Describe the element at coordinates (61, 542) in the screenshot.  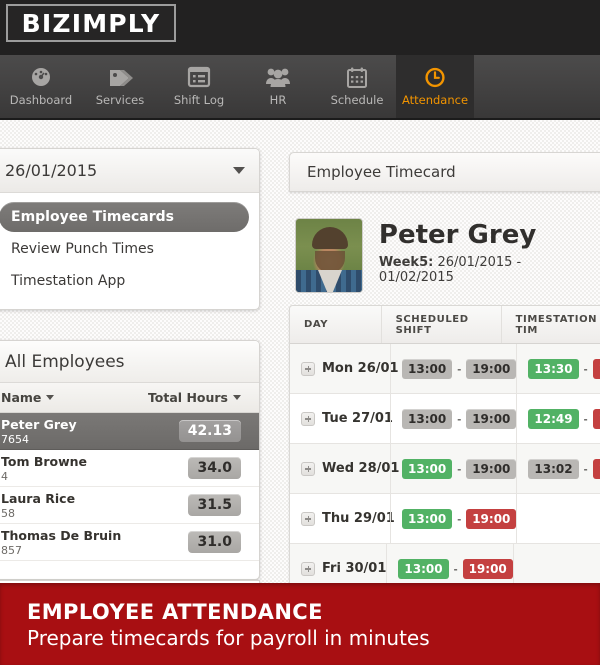
I see `employee-identity: Thomas De Bruin 857` at that location.